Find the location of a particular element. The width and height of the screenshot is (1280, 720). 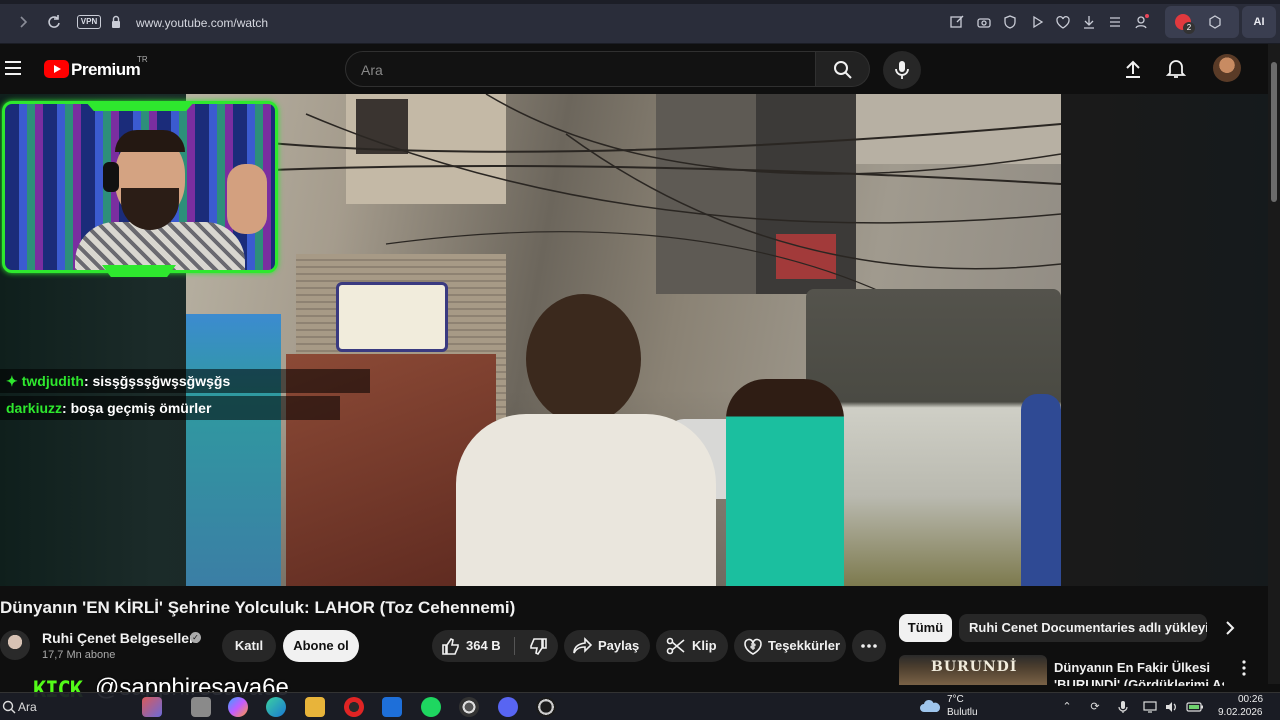

download-icon is located at coordinates (1089, 22).